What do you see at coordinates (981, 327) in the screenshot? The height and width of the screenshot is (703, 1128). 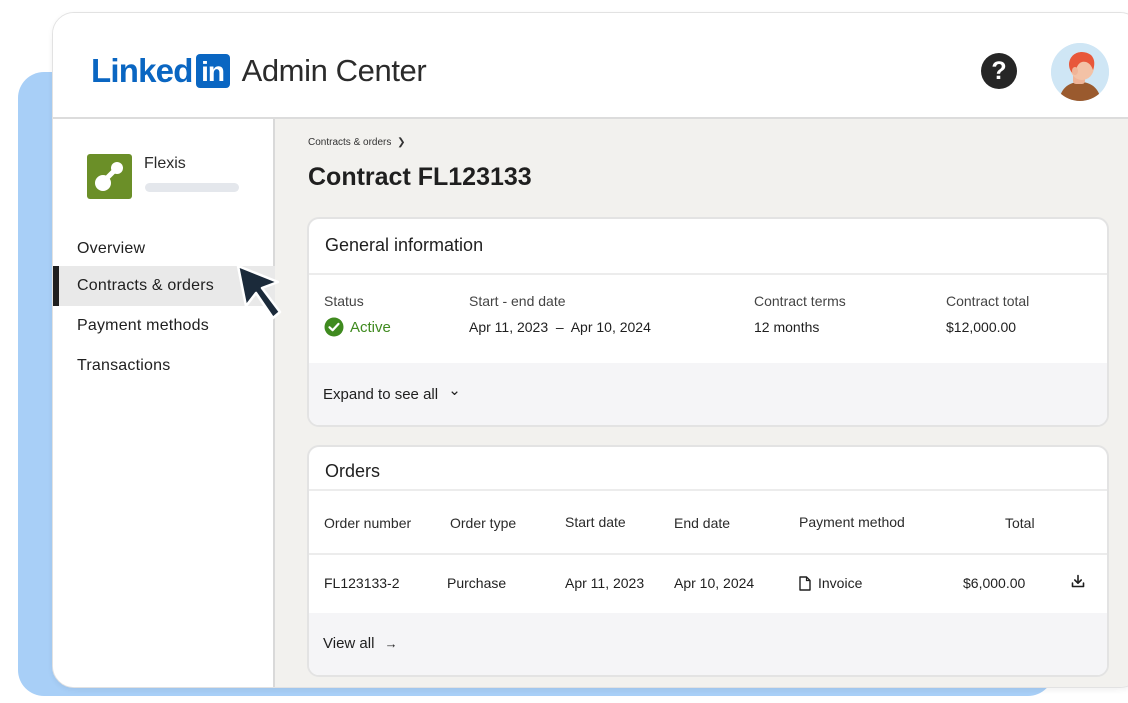 I see `contract-total-value: $12,000.00` at bounding box center [981, 327].